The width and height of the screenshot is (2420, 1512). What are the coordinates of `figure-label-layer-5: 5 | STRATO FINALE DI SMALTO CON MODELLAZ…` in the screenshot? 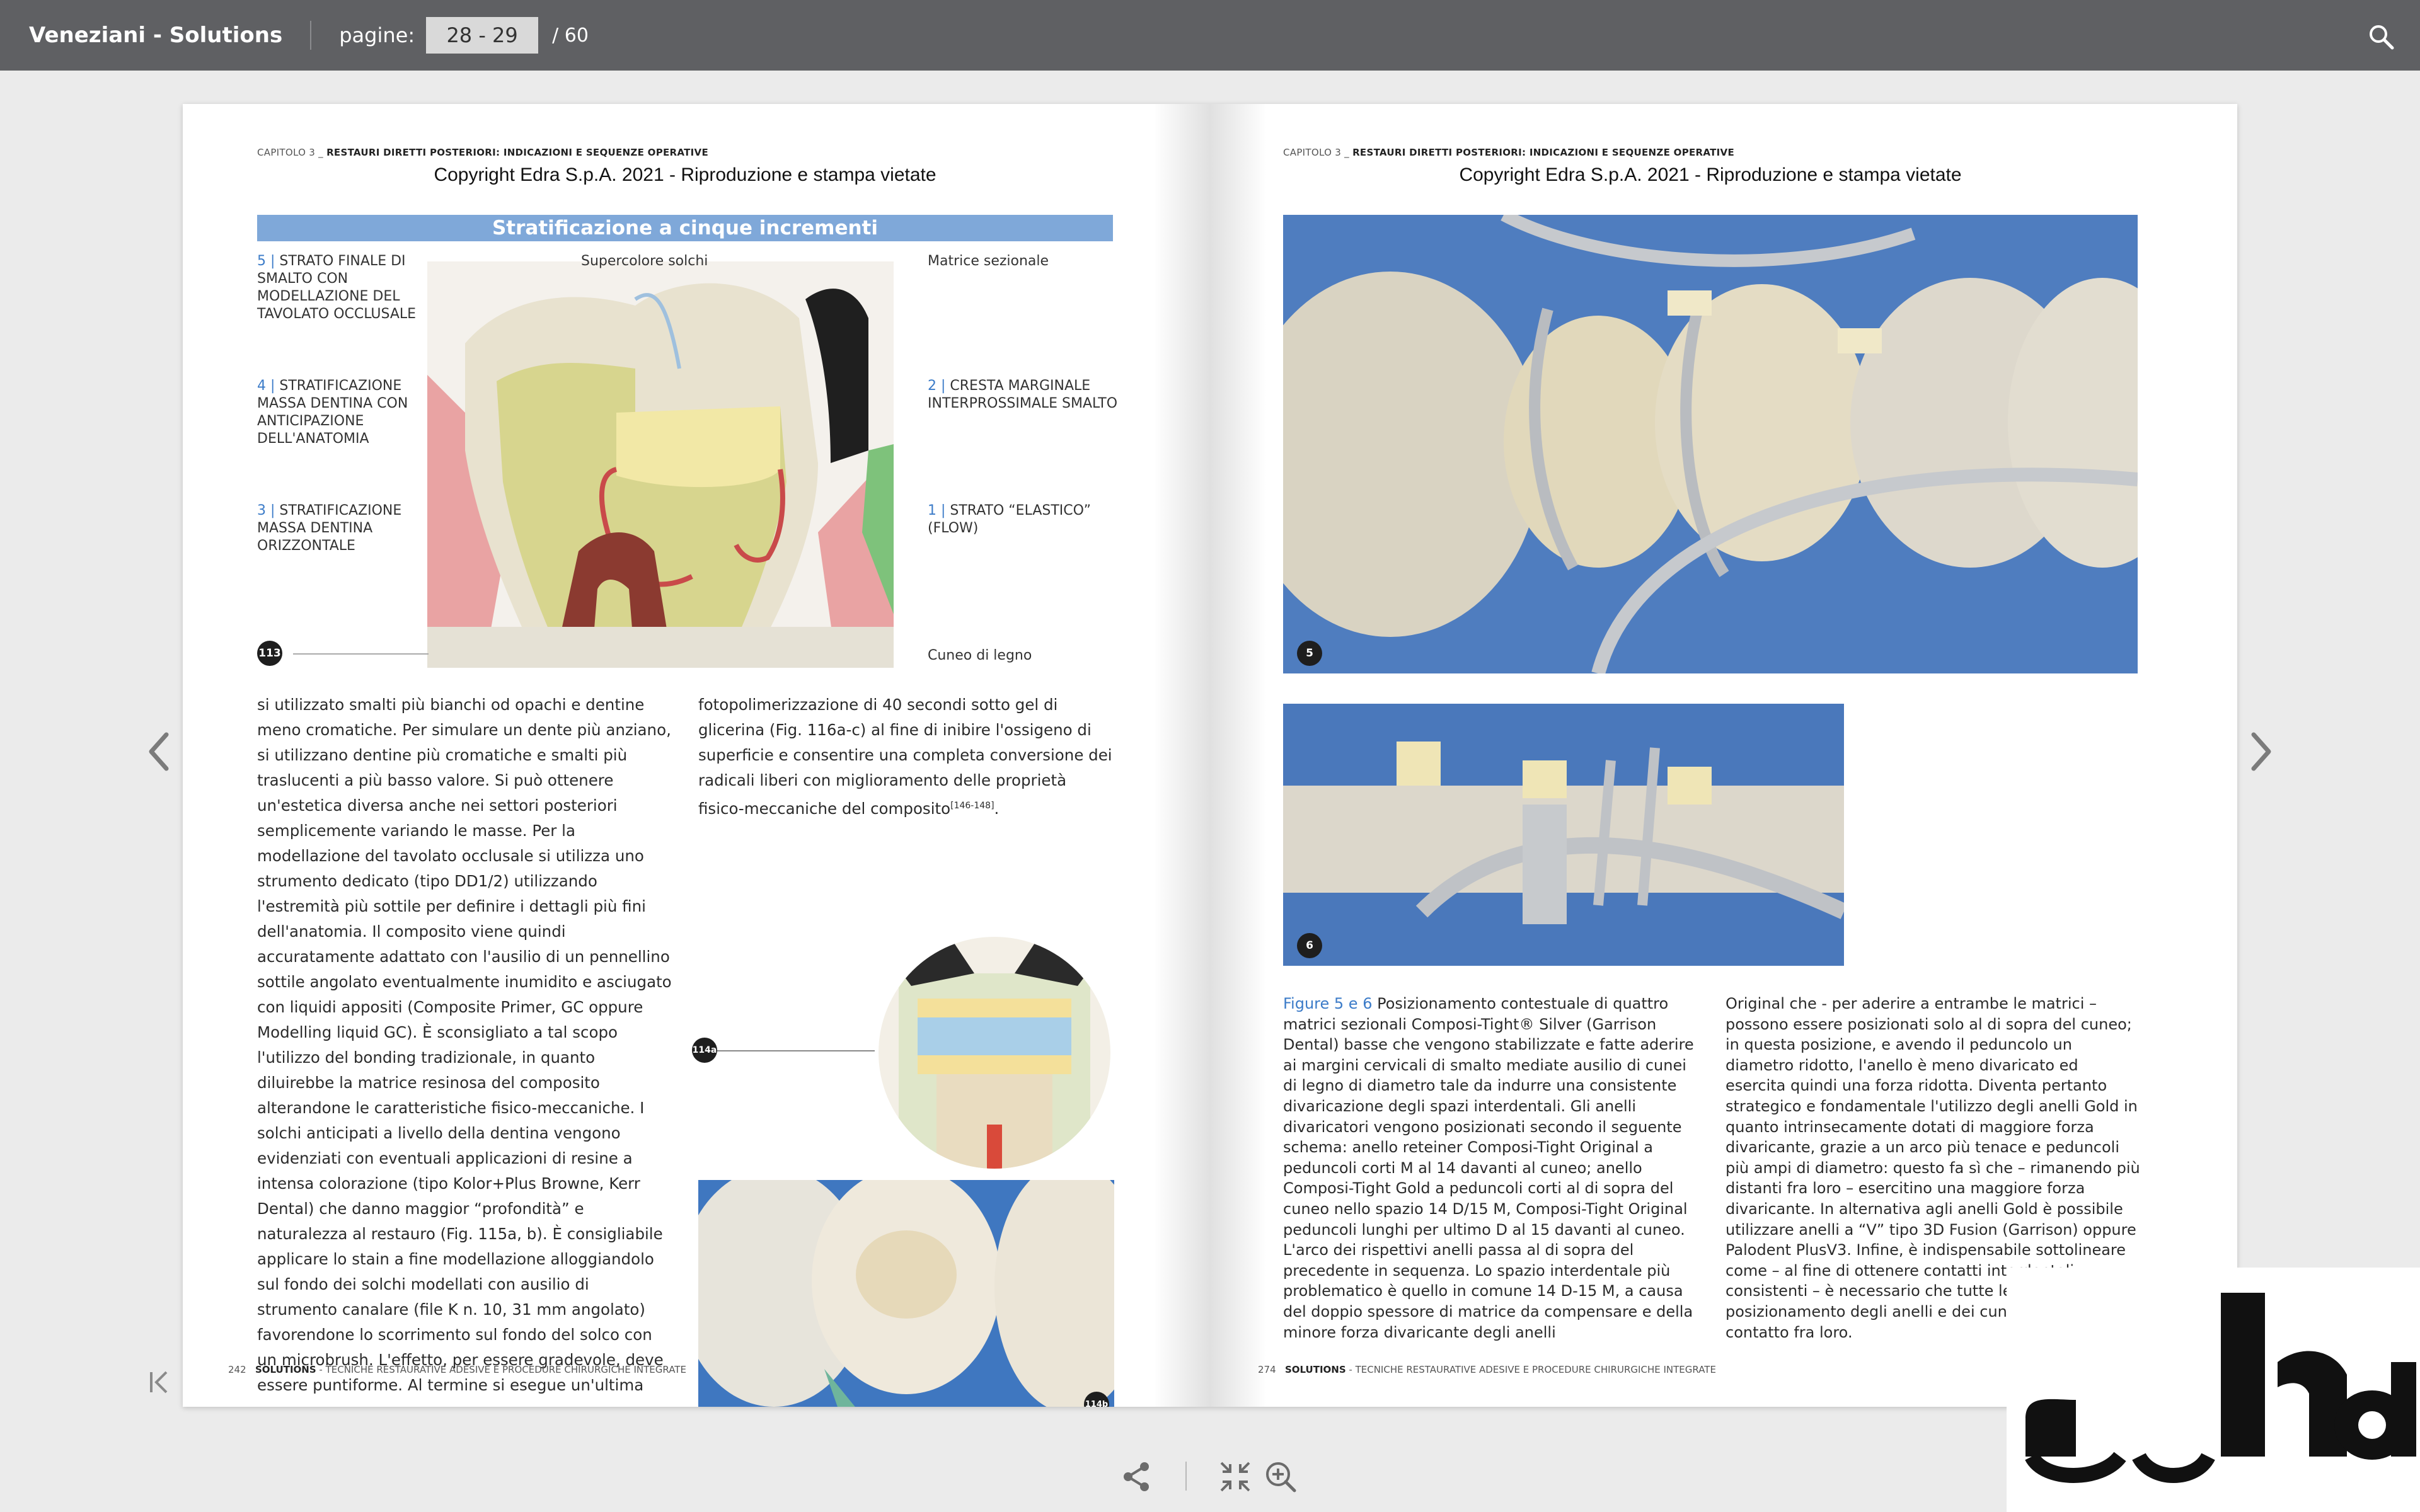 It's located at (337, 287).